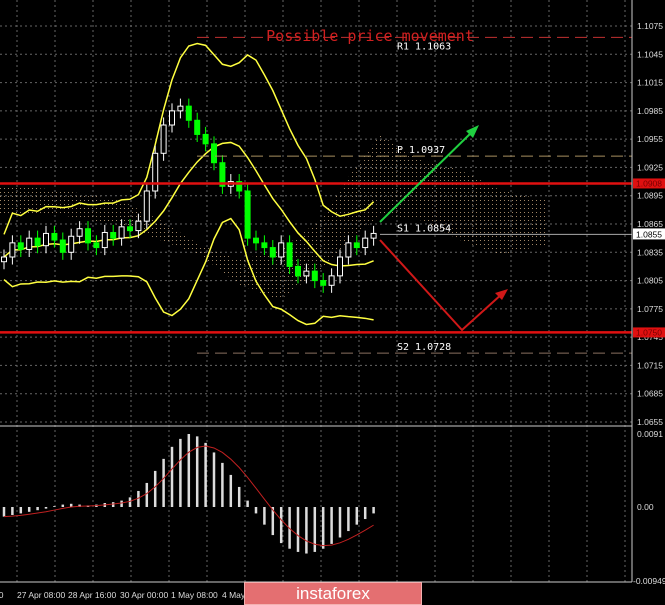  What do you see at coordinates (650, 434) in the screenshot?
I see `macd-max: 0.0091` at bounding box center [650, 434].